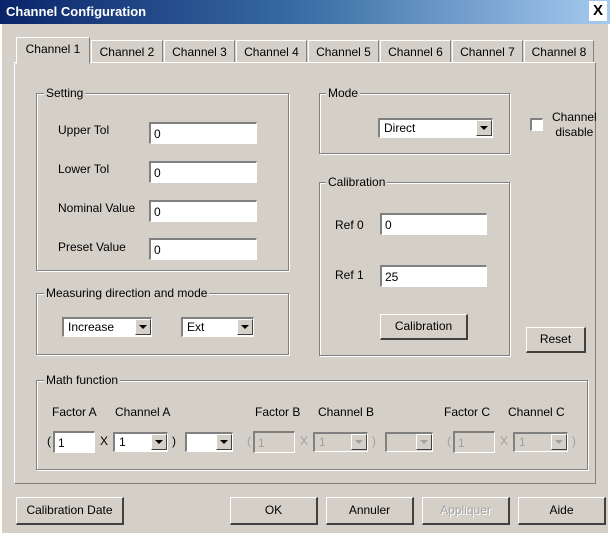 The height and width of the screenshot is (533, 610). Describe the element at coordinates (140, 442) in the screenshot. I see `channel-a-select: 1` at that location.